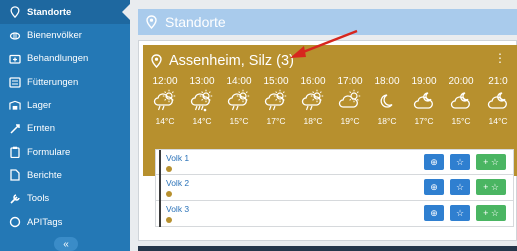  Describe the element at coordinates (15, 199) in the screenshot. I see `tools-icon` at that location.